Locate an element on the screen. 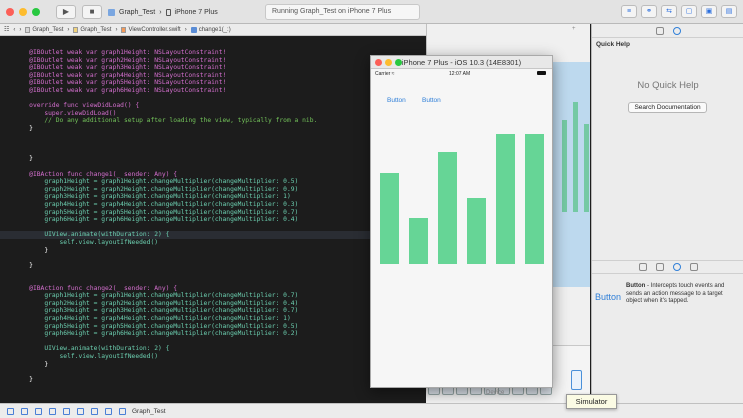  debug-bar: Graph_Test is located at coordinates (371, 410).